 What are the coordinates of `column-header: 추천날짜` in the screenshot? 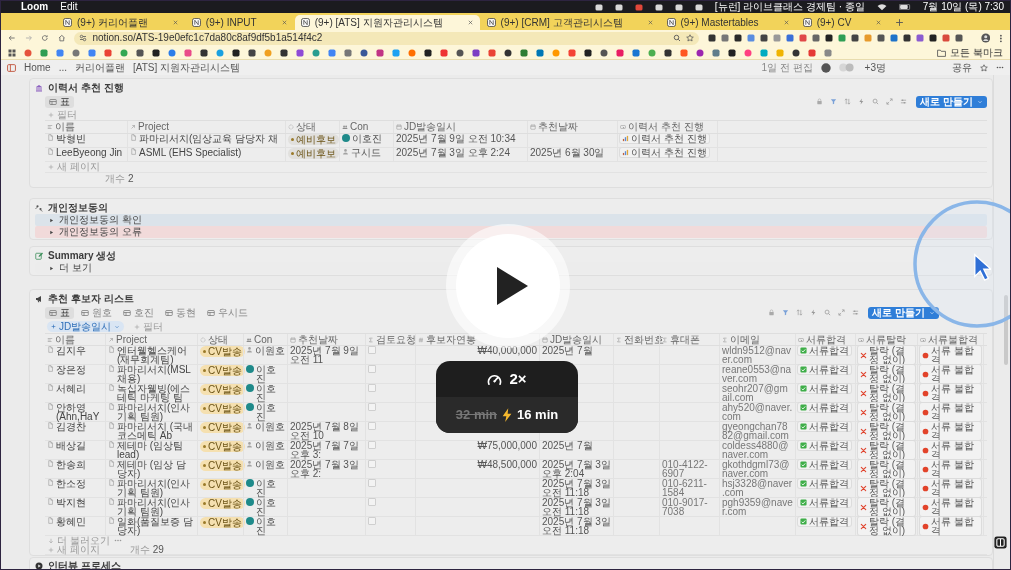 It's located at (318, 339).